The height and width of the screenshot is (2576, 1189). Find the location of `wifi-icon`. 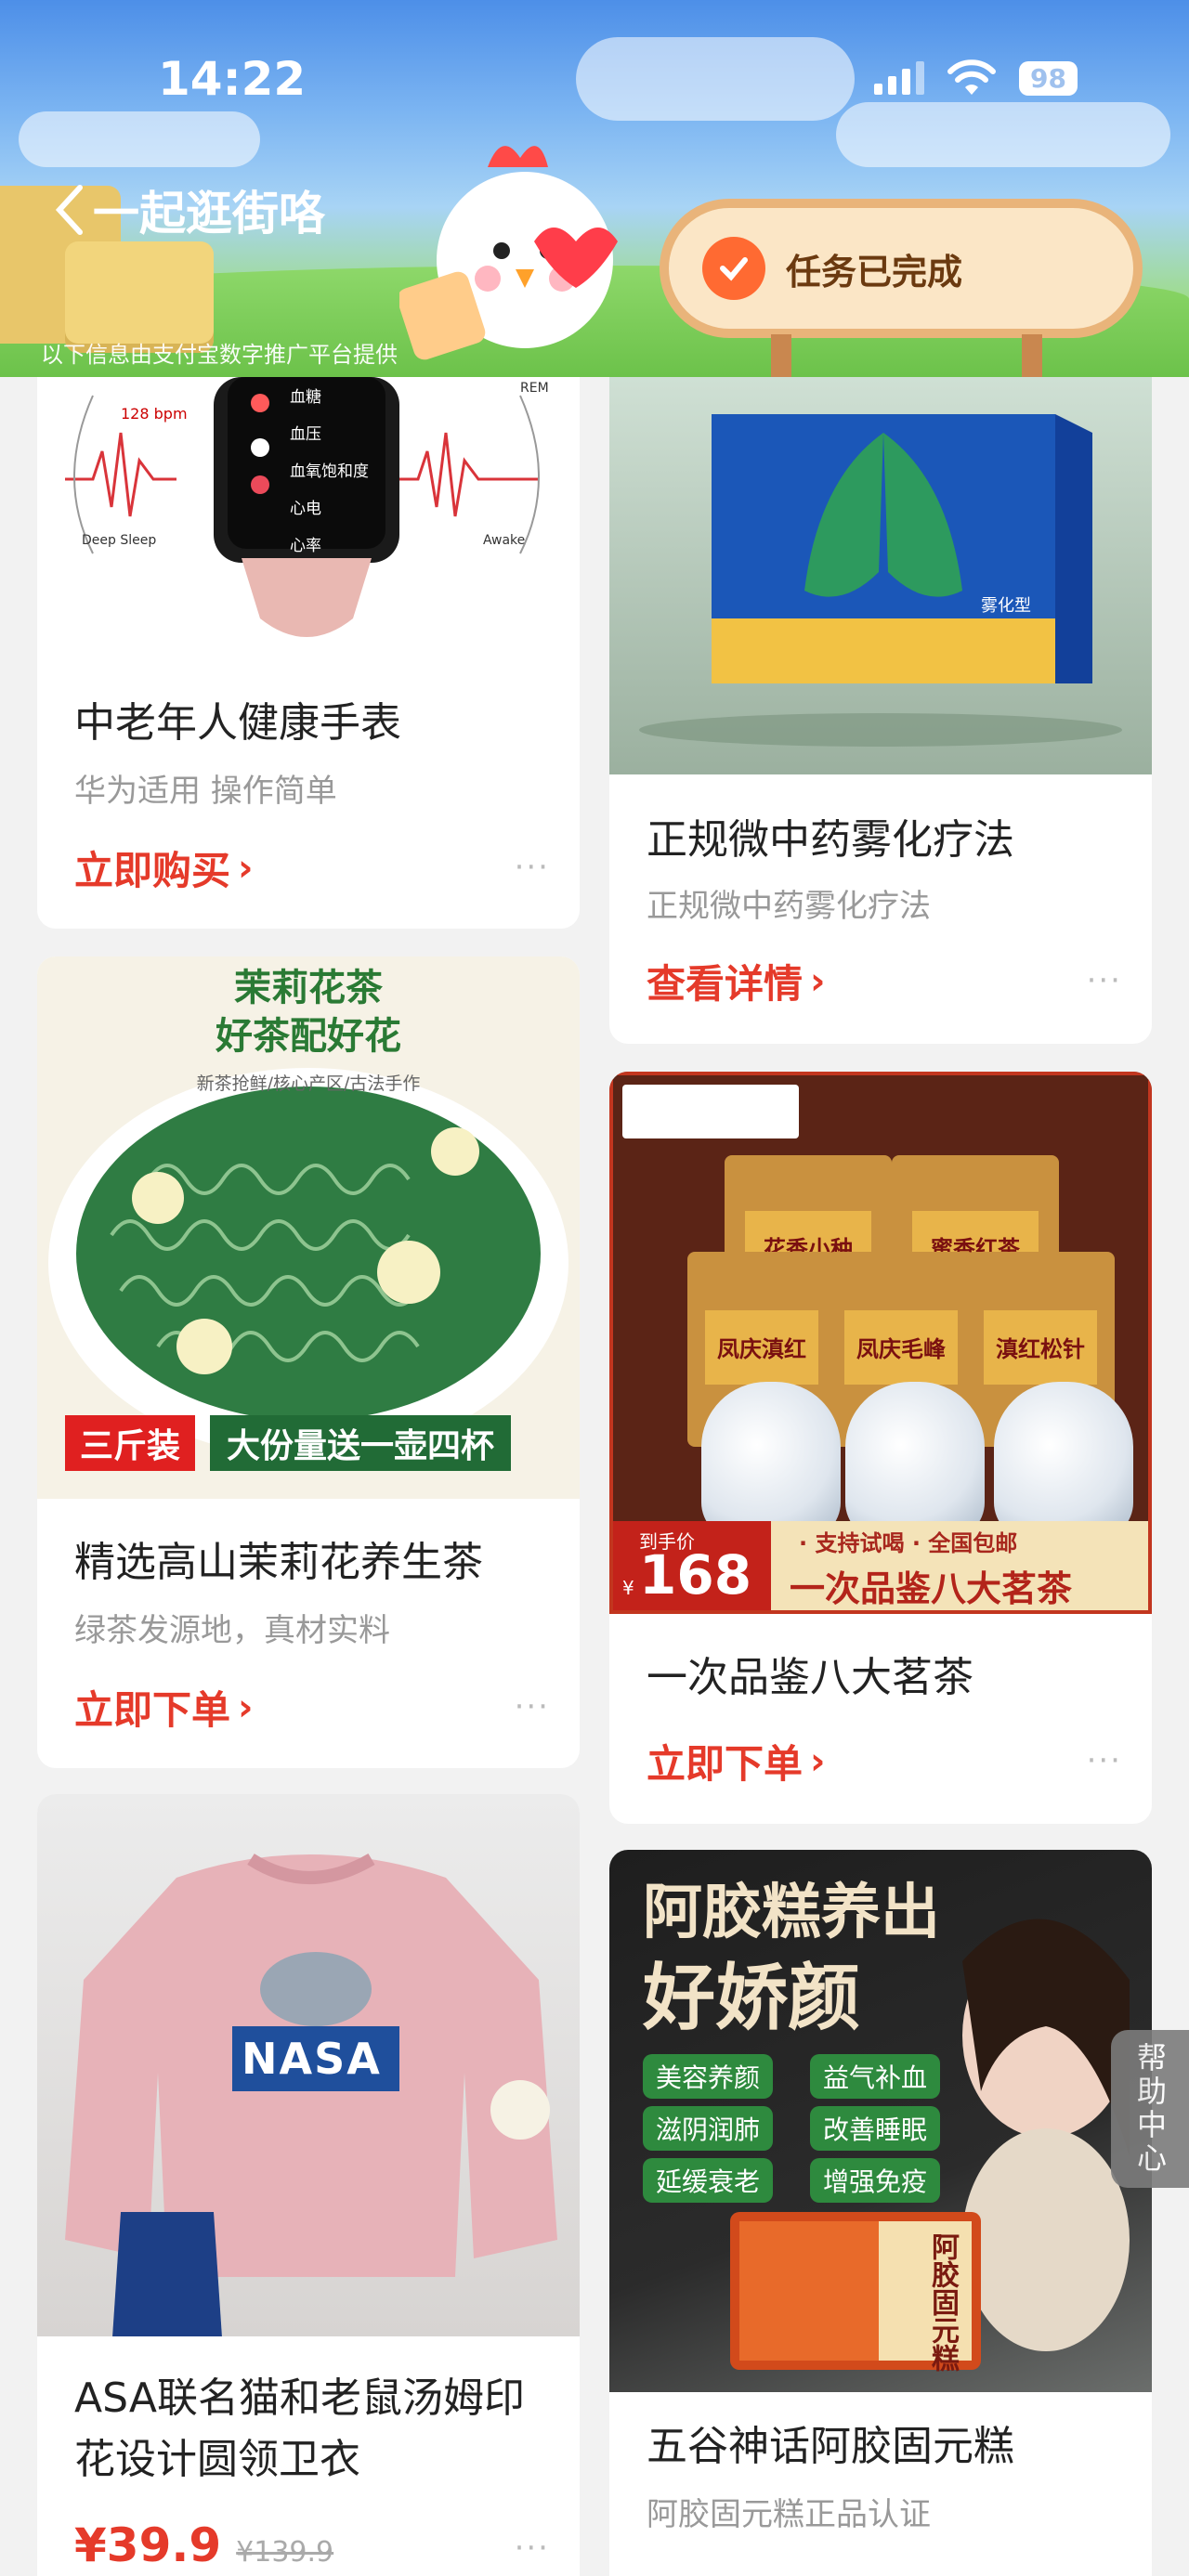

wifi-icon is located at coordinates (972, 77).